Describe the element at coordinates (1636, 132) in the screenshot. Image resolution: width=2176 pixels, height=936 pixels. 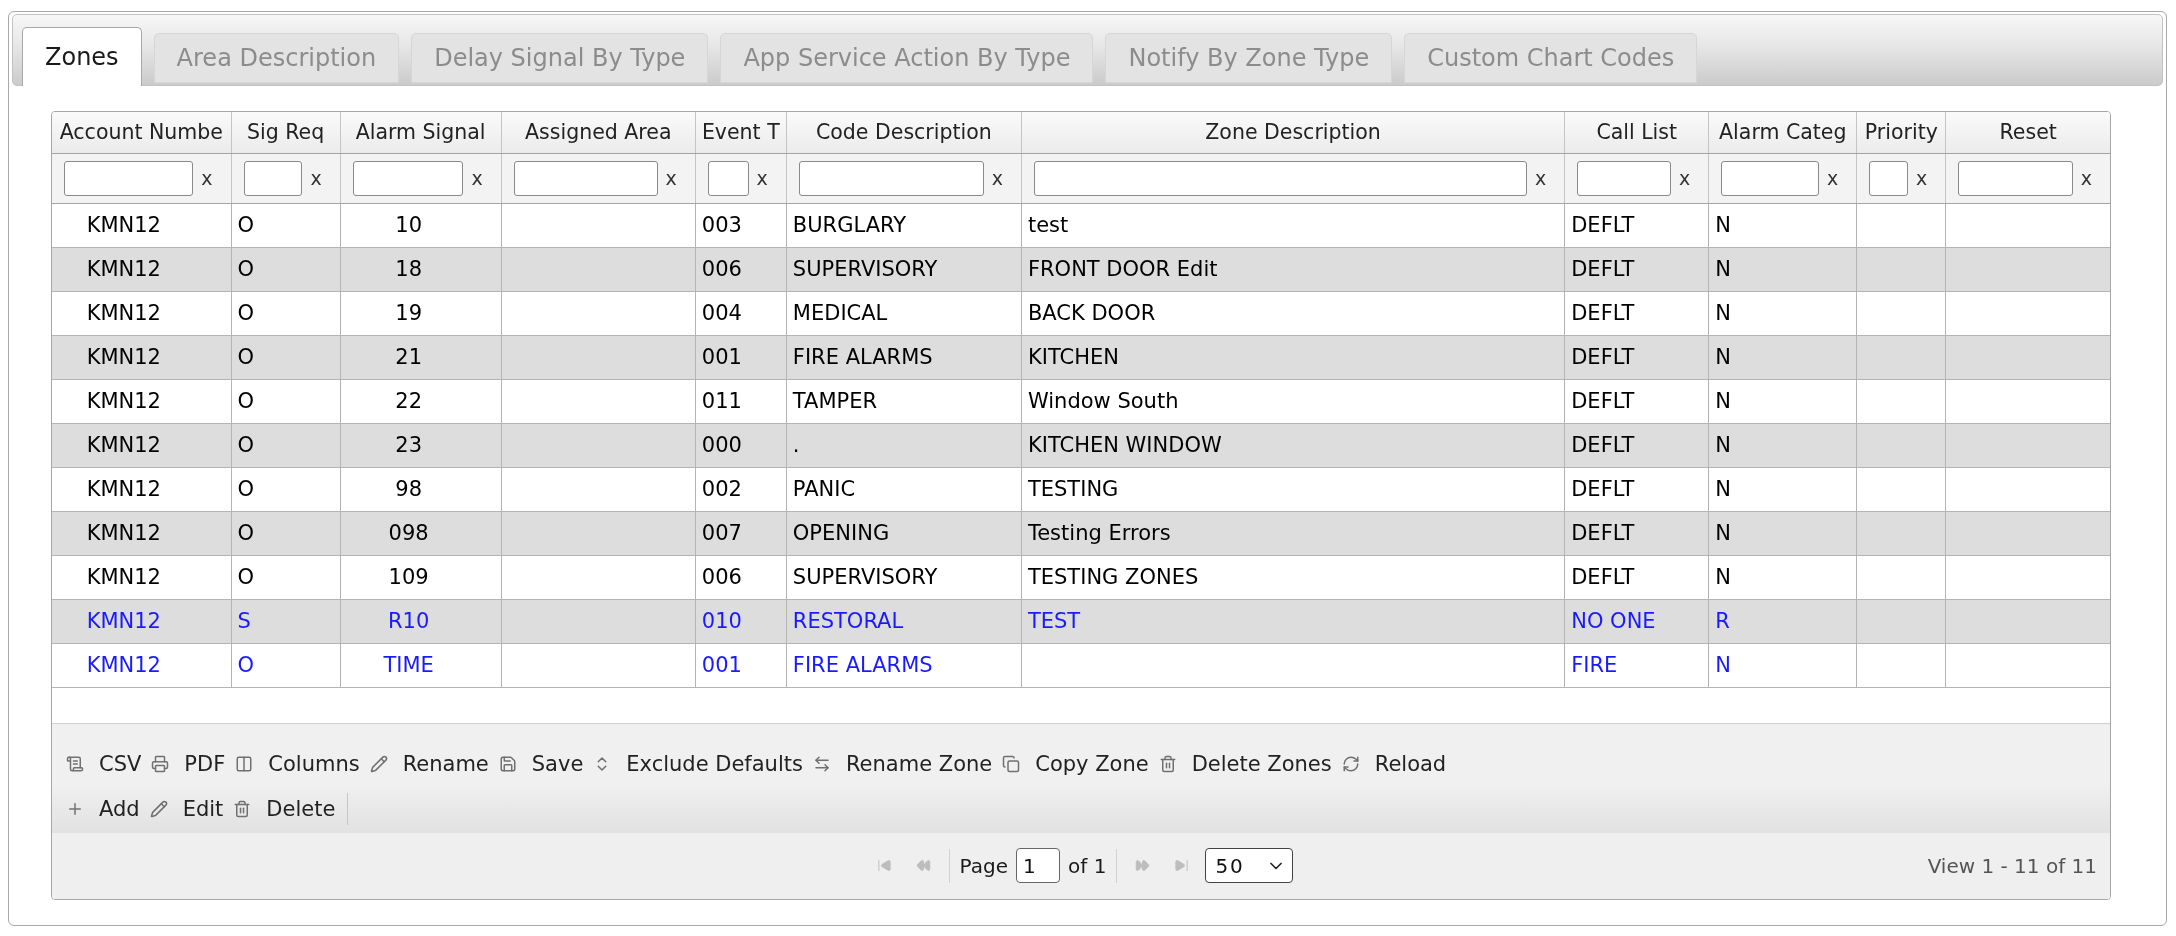
I see `column-header: Call List` at that location.